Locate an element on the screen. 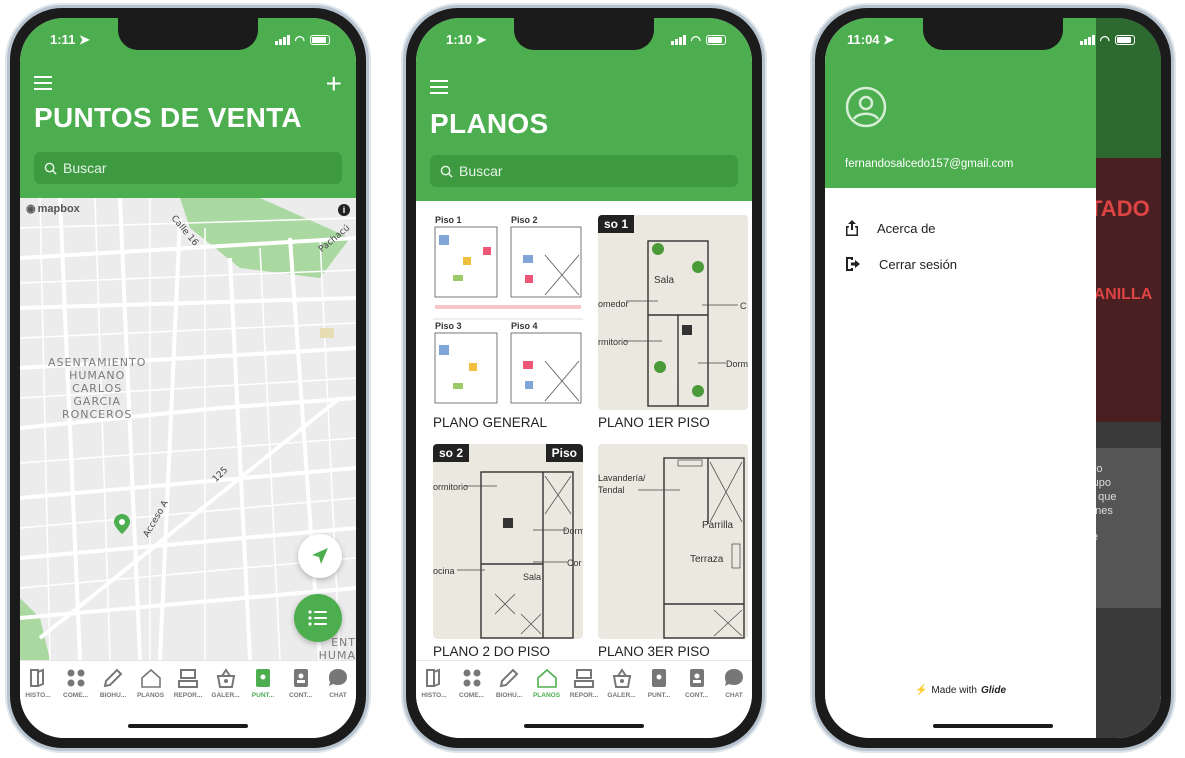  mapbox-logo: ◉ mapbox is located at coordinates (53, 209).